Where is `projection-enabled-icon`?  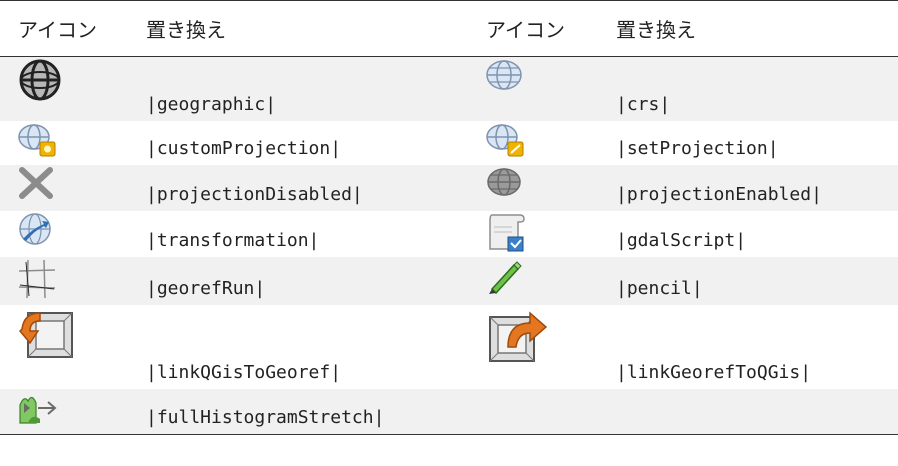
projection-enabled-icon is located at coordinates (504, 181).